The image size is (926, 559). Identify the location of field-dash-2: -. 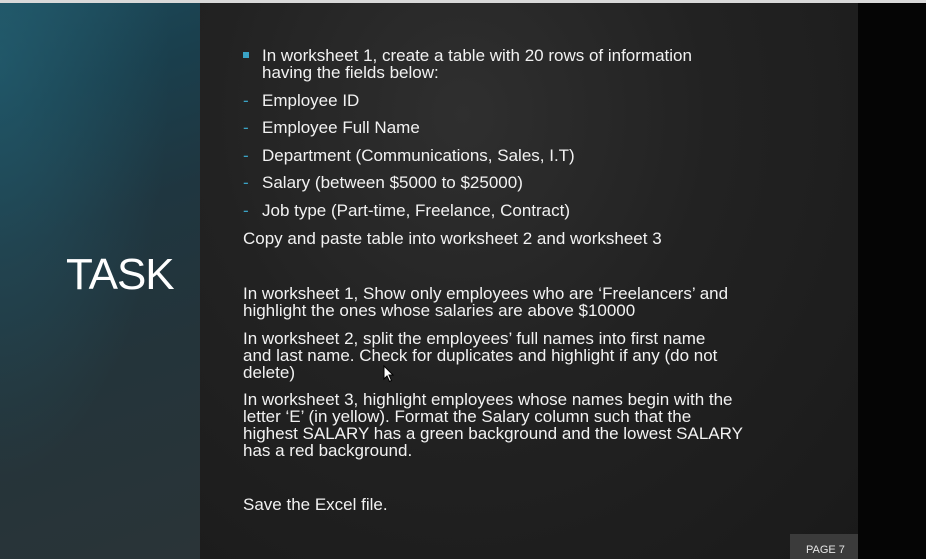
(246, 127).